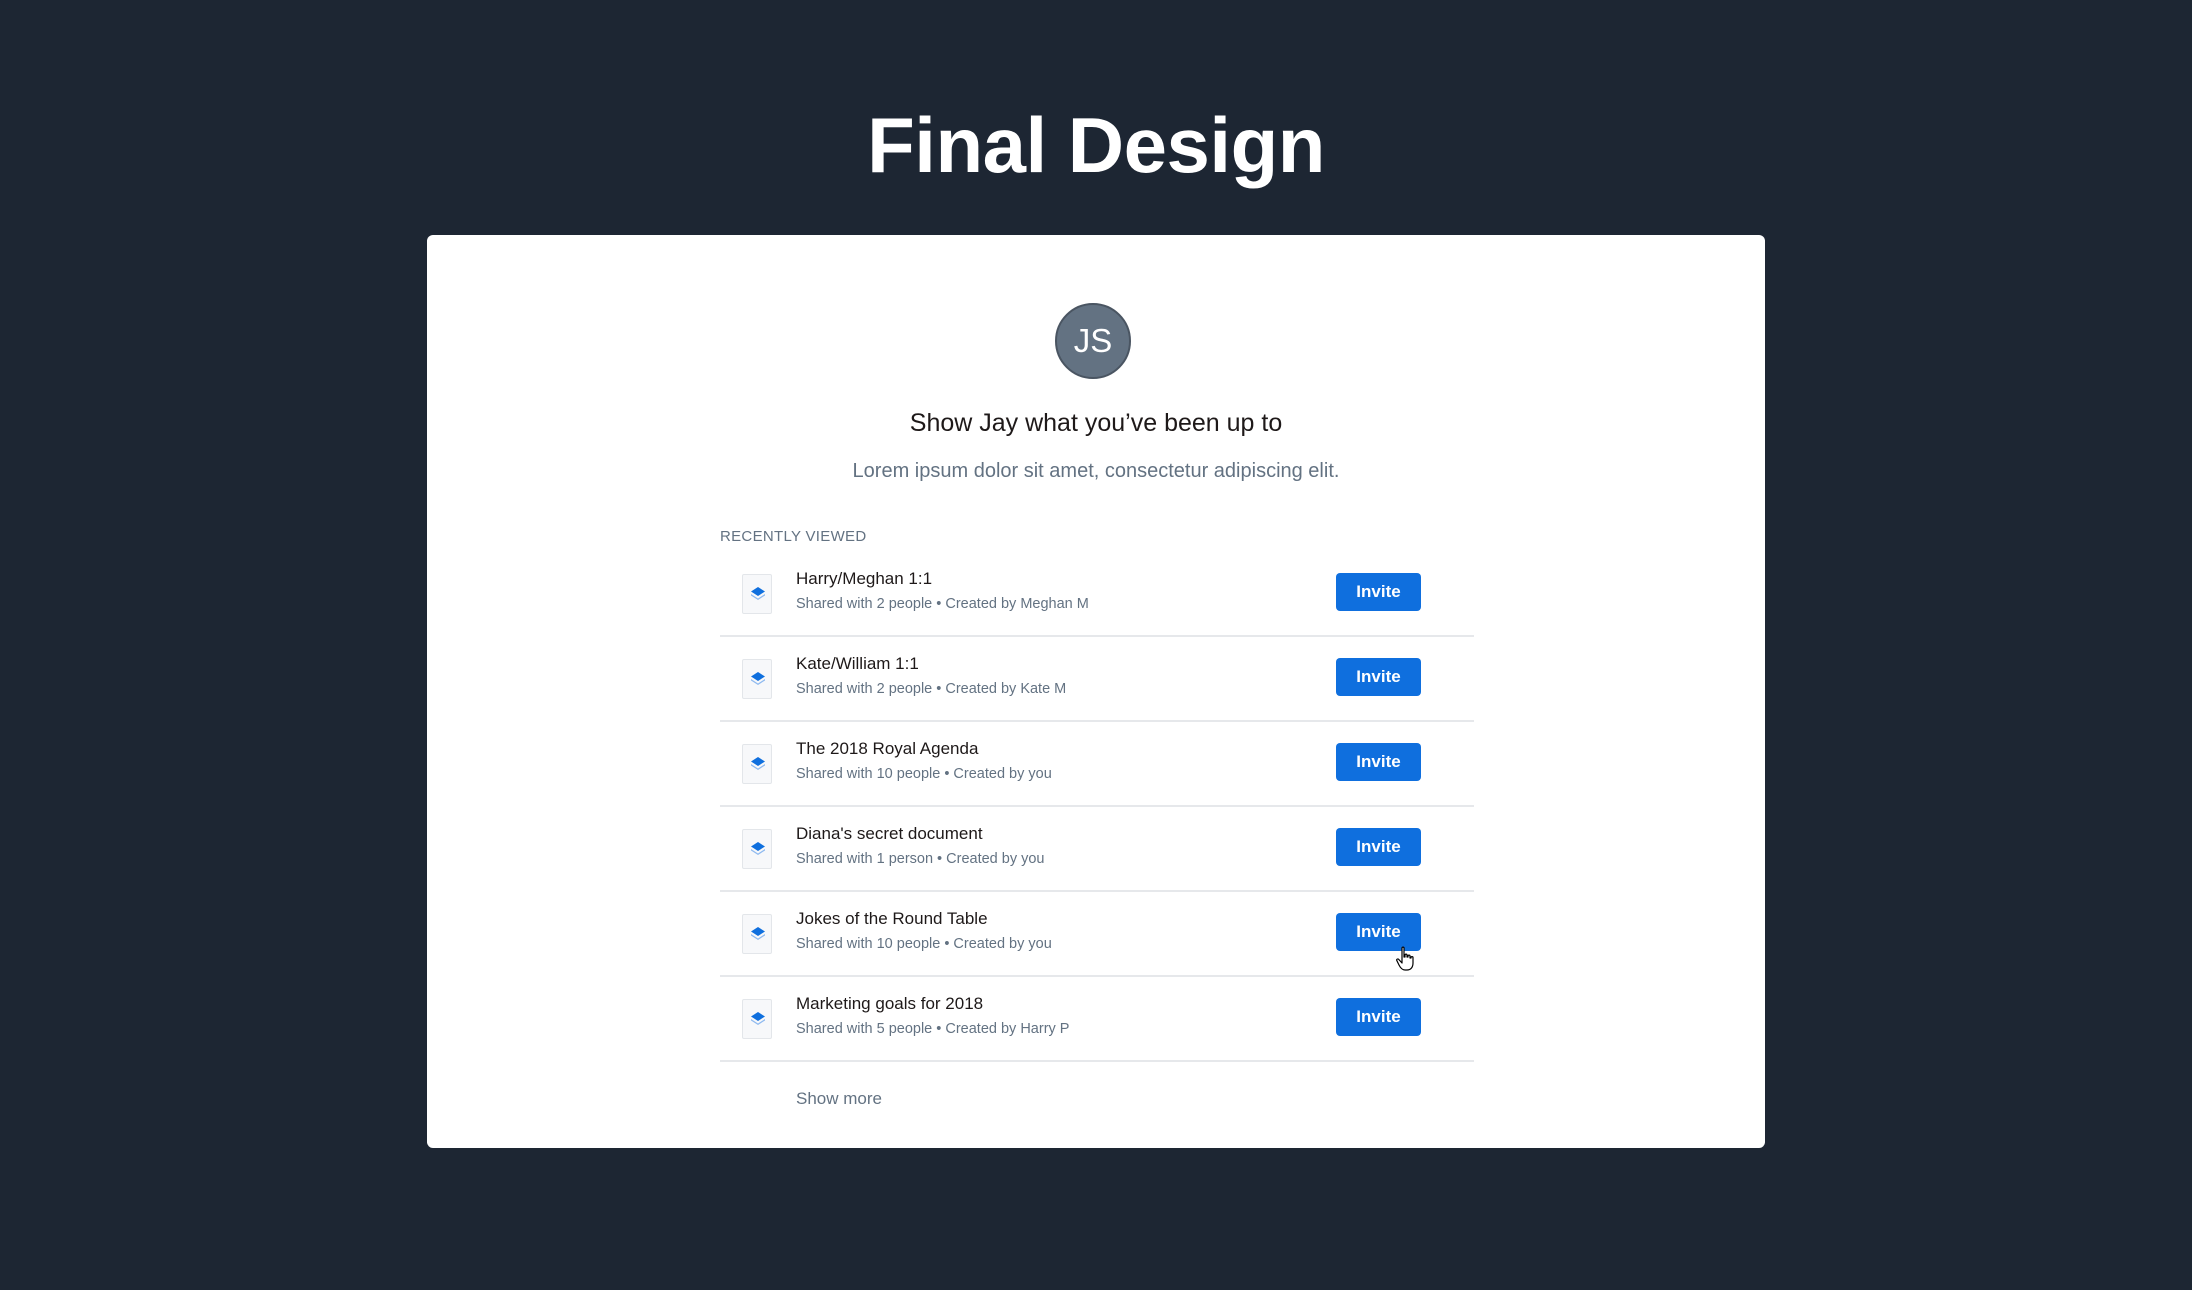 Image resolution: width=2192 pixels, height=1290 pixels. Describe the element at coordinates (1093, 341) in the screenshot. I see `avatar: JS` at that location.